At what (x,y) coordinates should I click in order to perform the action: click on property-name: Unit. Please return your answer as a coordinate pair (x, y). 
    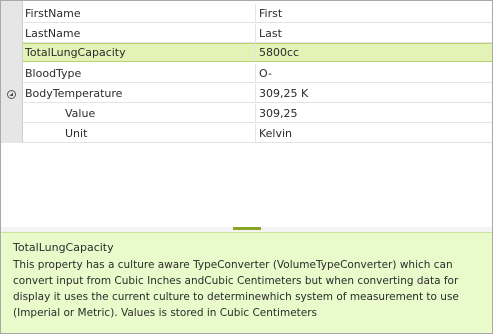
    Looking at the image, I should click on (139, 133).